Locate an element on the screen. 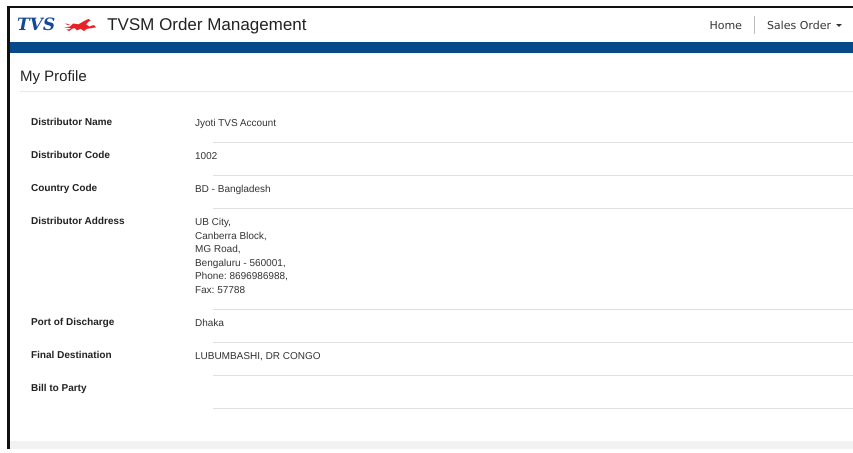 The width and height of the screenshot is (853, 453). field-value: Phone: 8696986988, is located at coordinates (242, 277).